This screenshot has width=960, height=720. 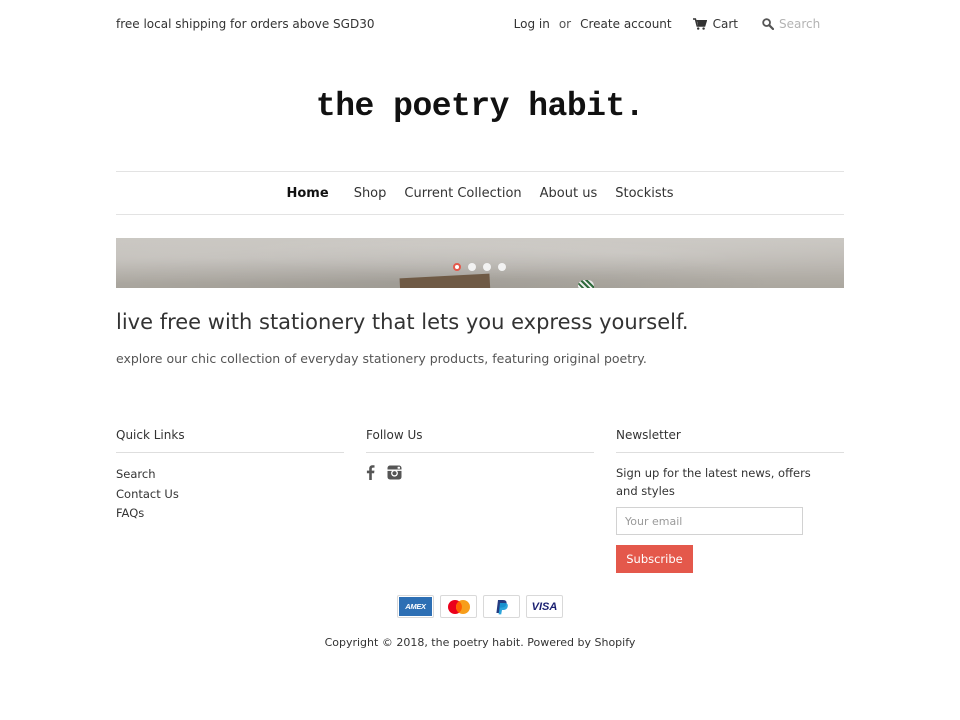 I want to click on slide-pagination, so click(x=483, y=267).